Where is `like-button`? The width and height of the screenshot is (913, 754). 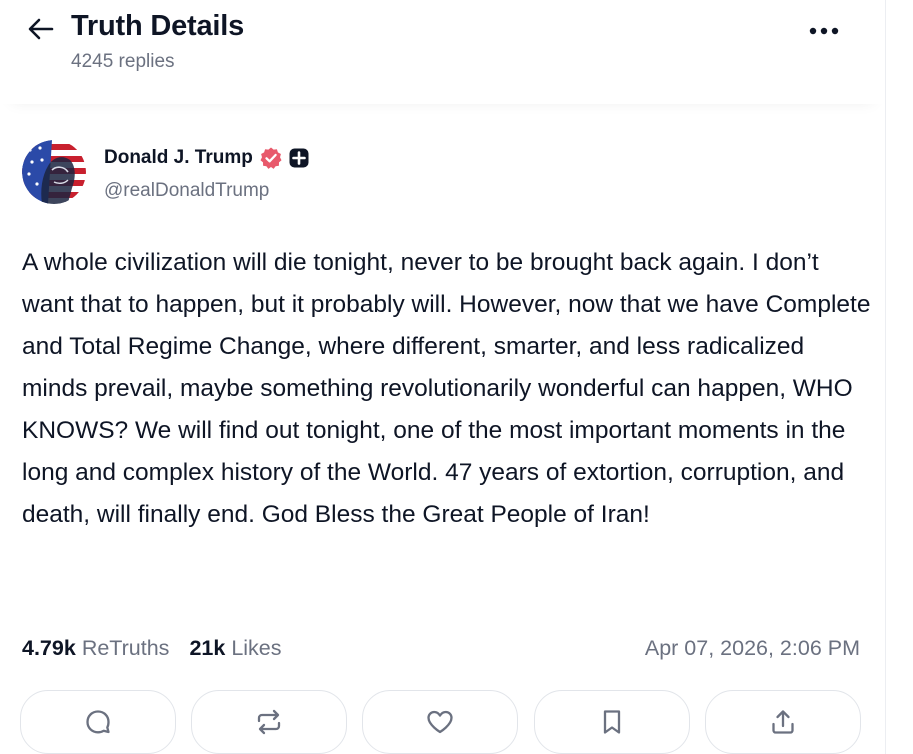 like-button is located at coordinates (440, 722).